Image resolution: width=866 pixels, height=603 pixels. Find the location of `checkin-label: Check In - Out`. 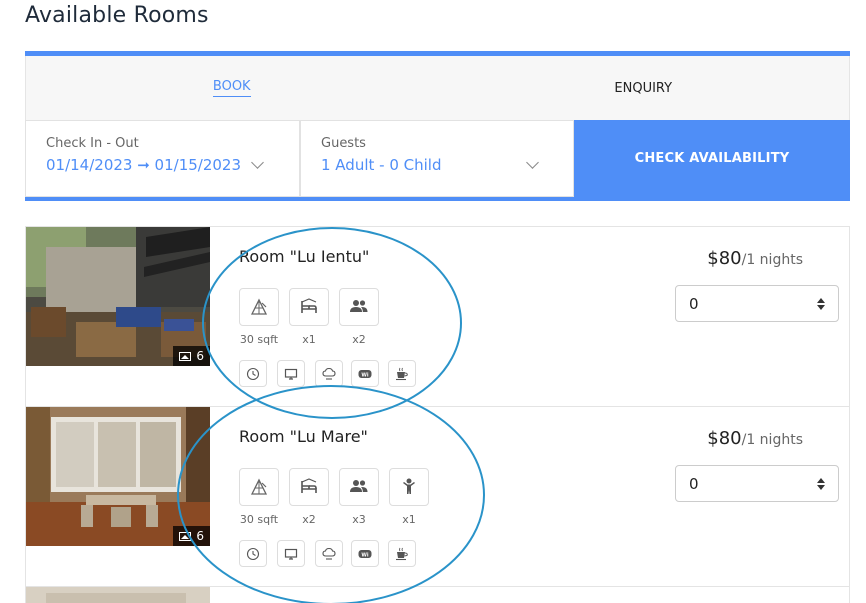

checkin-label: Check In - Out is located at coordinates (92, 143).